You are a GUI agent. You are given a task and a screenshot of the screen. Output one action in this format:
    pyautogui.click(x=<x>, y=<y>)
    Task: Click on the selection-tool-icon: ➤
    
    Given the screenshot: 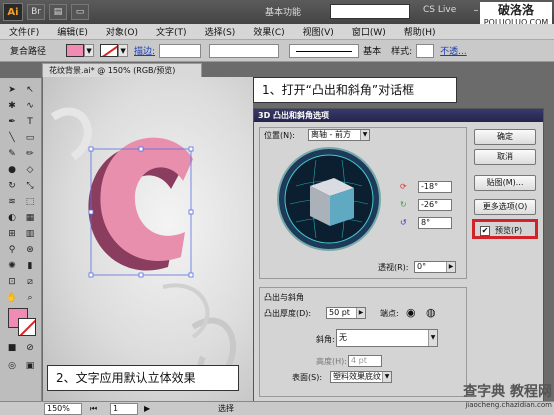 What is the action you would take?
    pyautogui.click(x=12, y=90)
    